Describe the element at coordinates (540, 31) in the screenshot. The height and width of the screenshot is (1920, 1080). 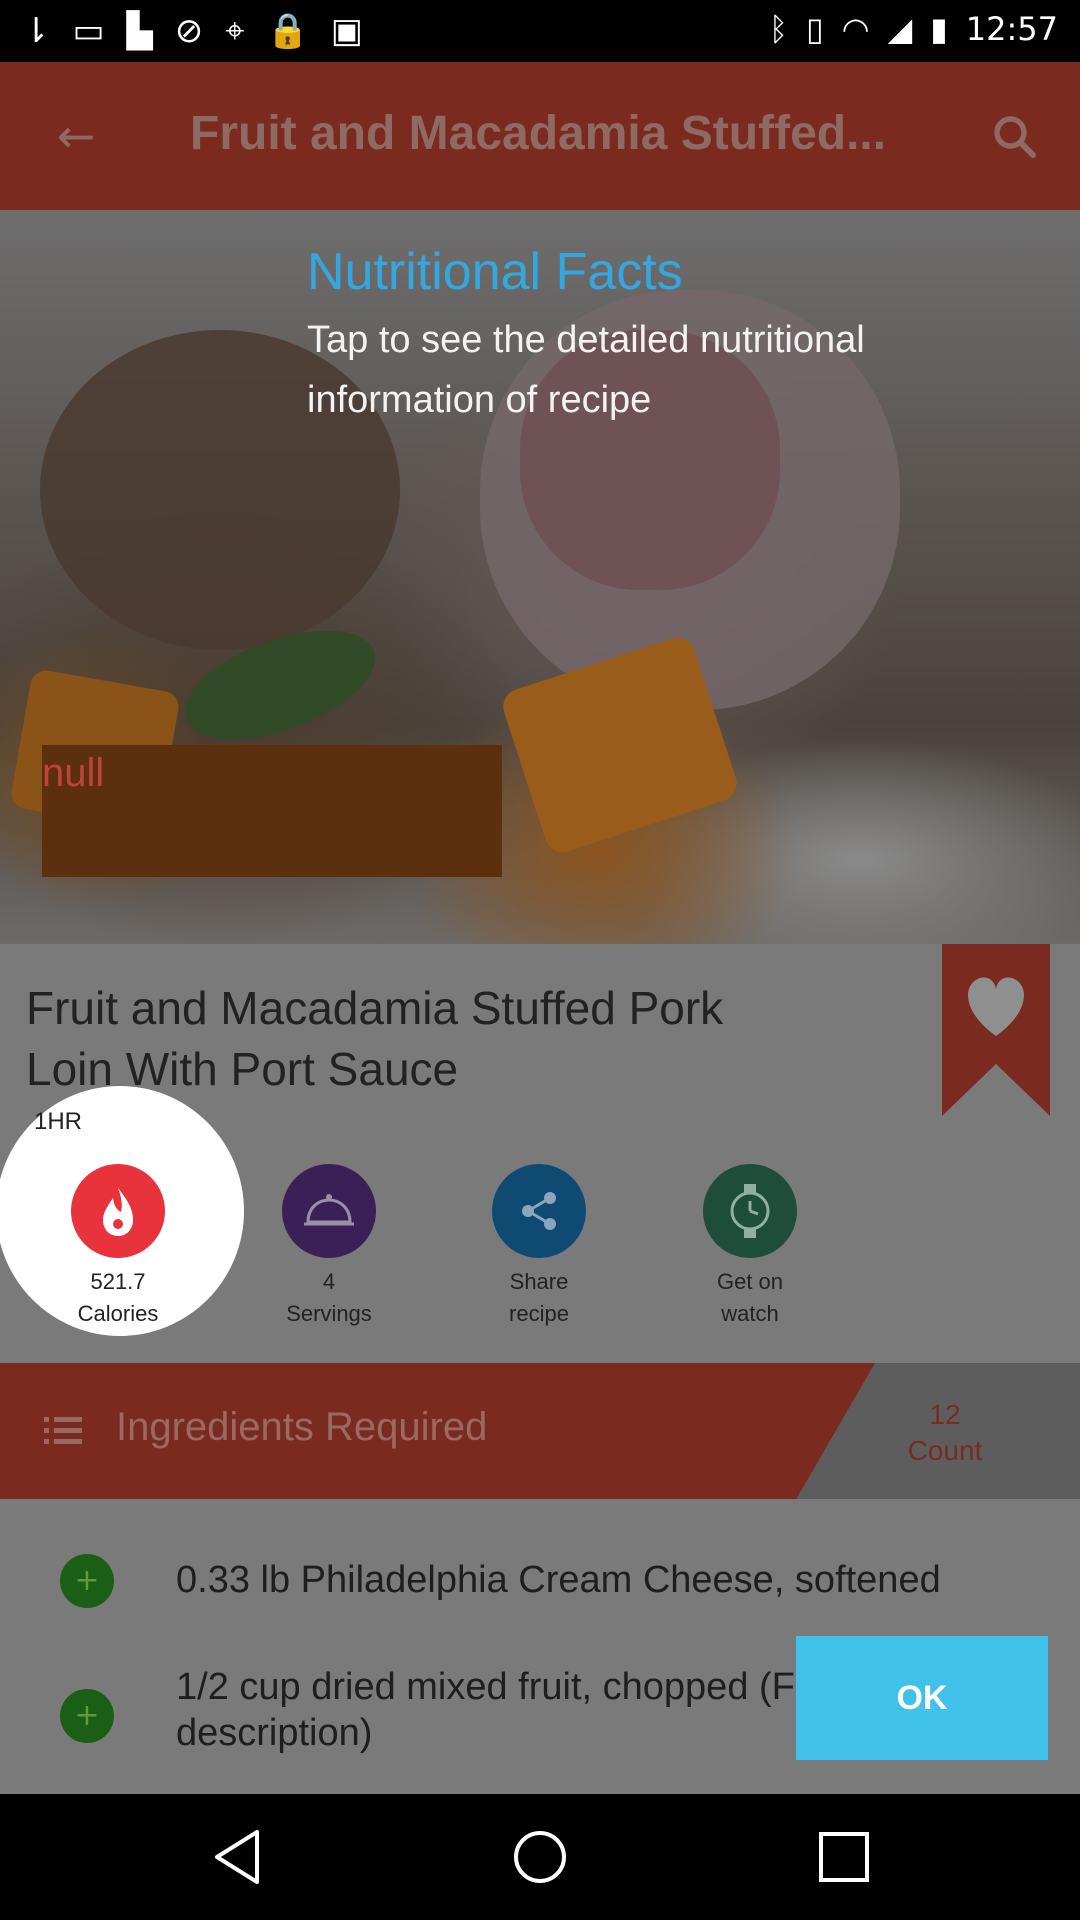
I see `status-bar: ⇂ ▭ ▙ ⊘ ⌖ 🔒 ▣ ᛒ ▯ ◠ ◢ ▮ 12:57` at that location.